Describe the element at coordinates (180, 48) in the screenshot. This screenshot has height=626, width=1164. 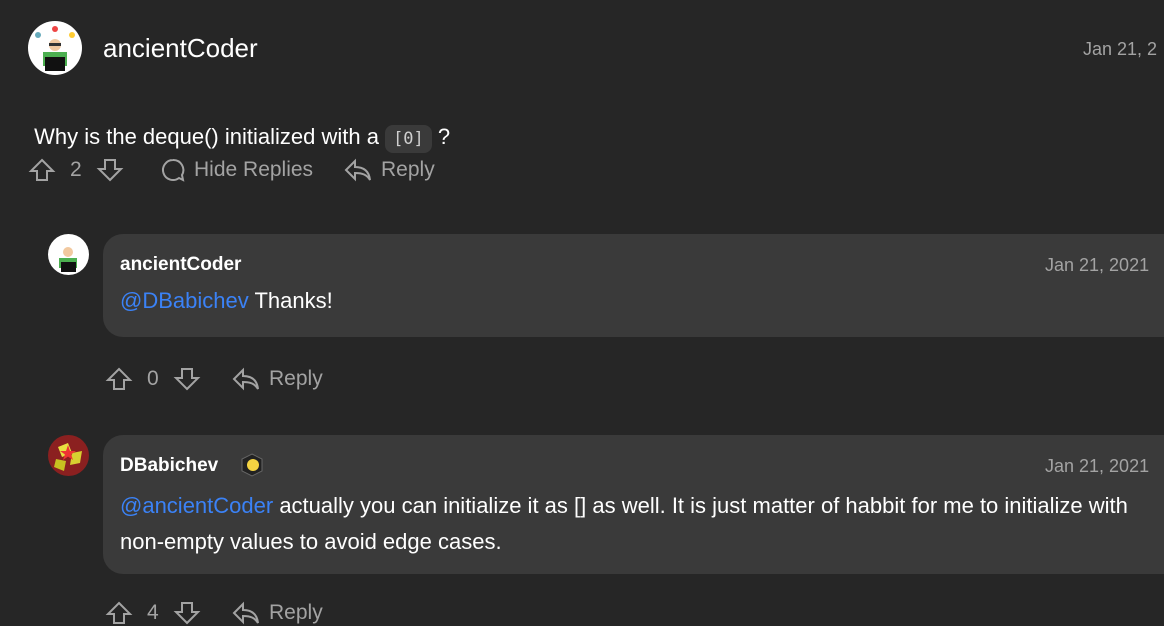
I see `comment-author: ancientCoder` at that location.